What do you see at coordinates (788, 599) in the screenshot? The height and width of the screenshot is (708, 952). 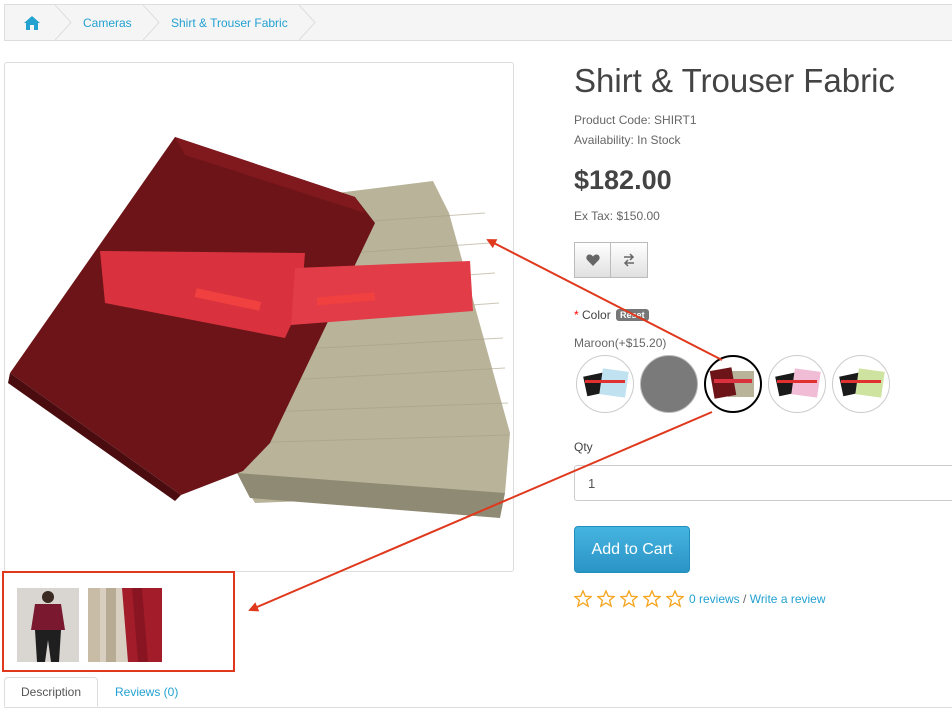 I see `write-review-link: Write a review` at bounding box center [788, 599].